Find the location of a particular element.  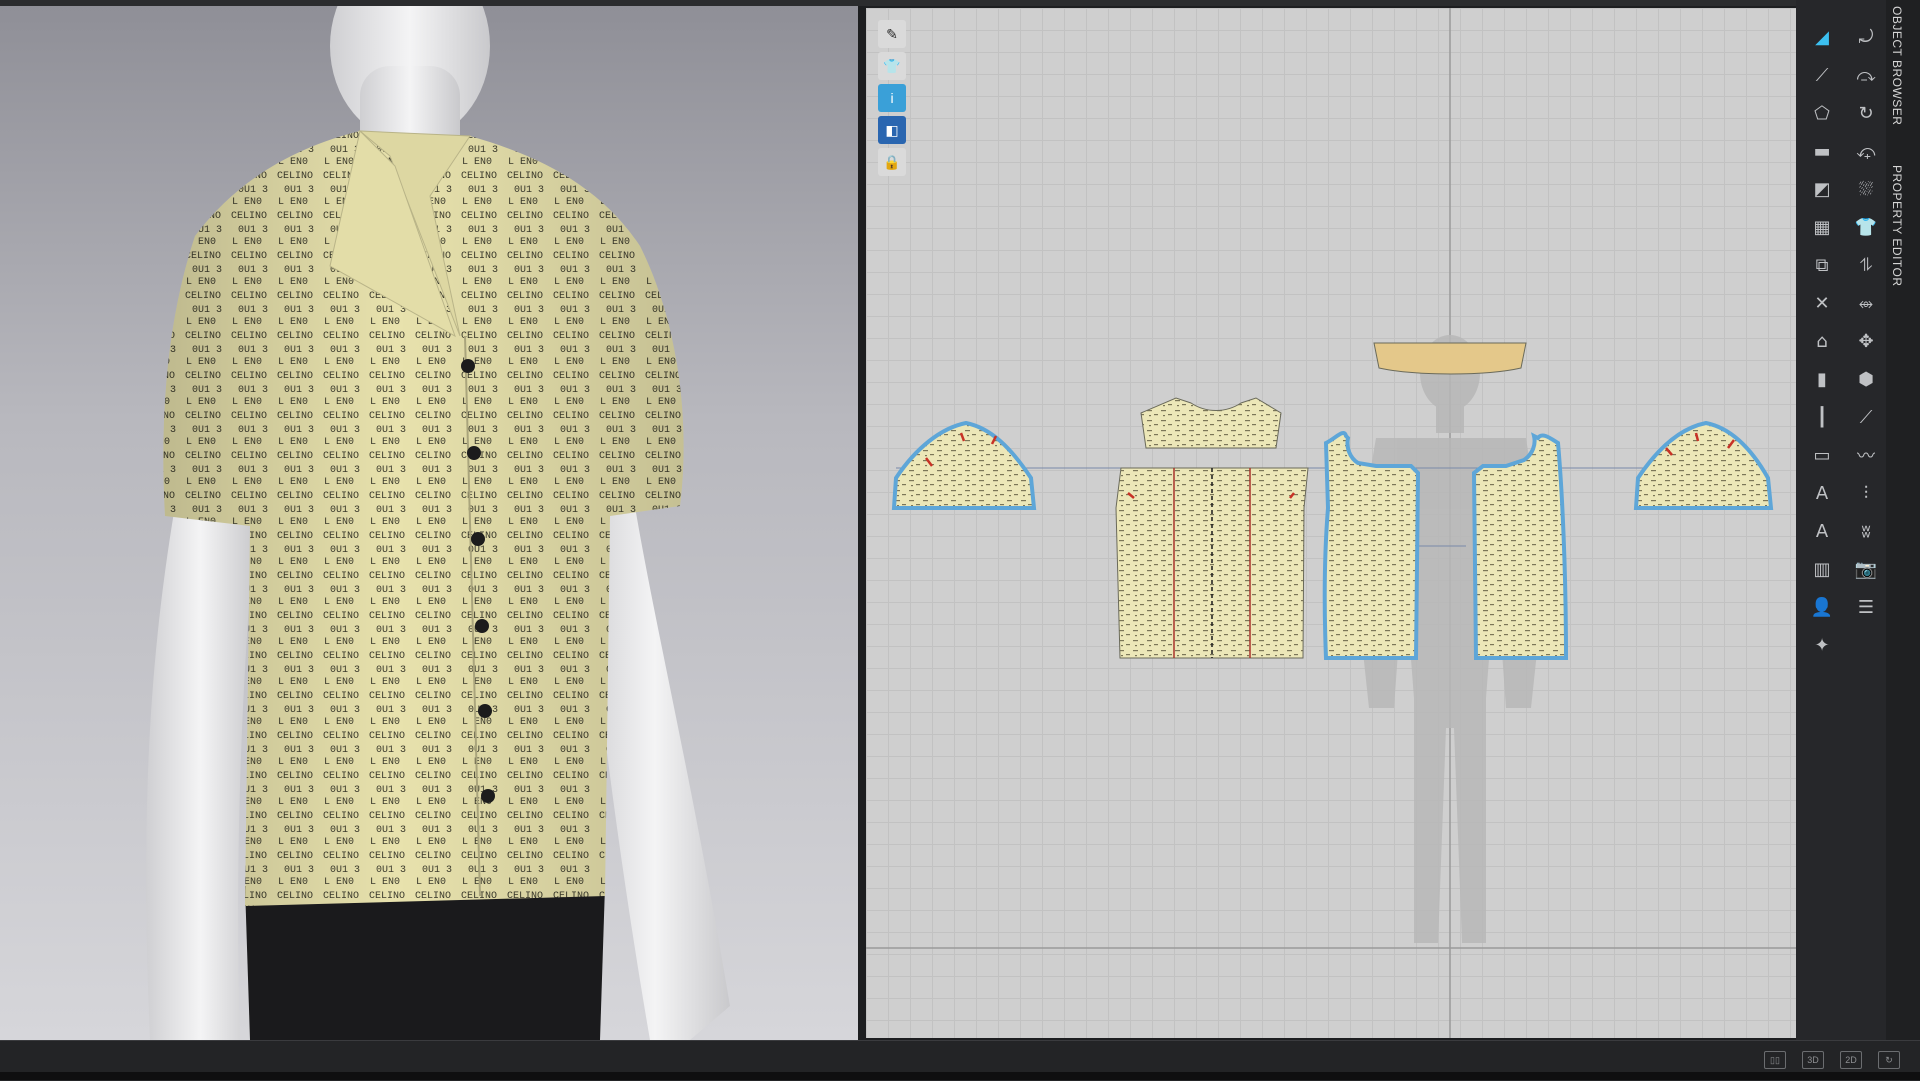

dart-icon: ⌂ is located at coordinates (1822, 341).